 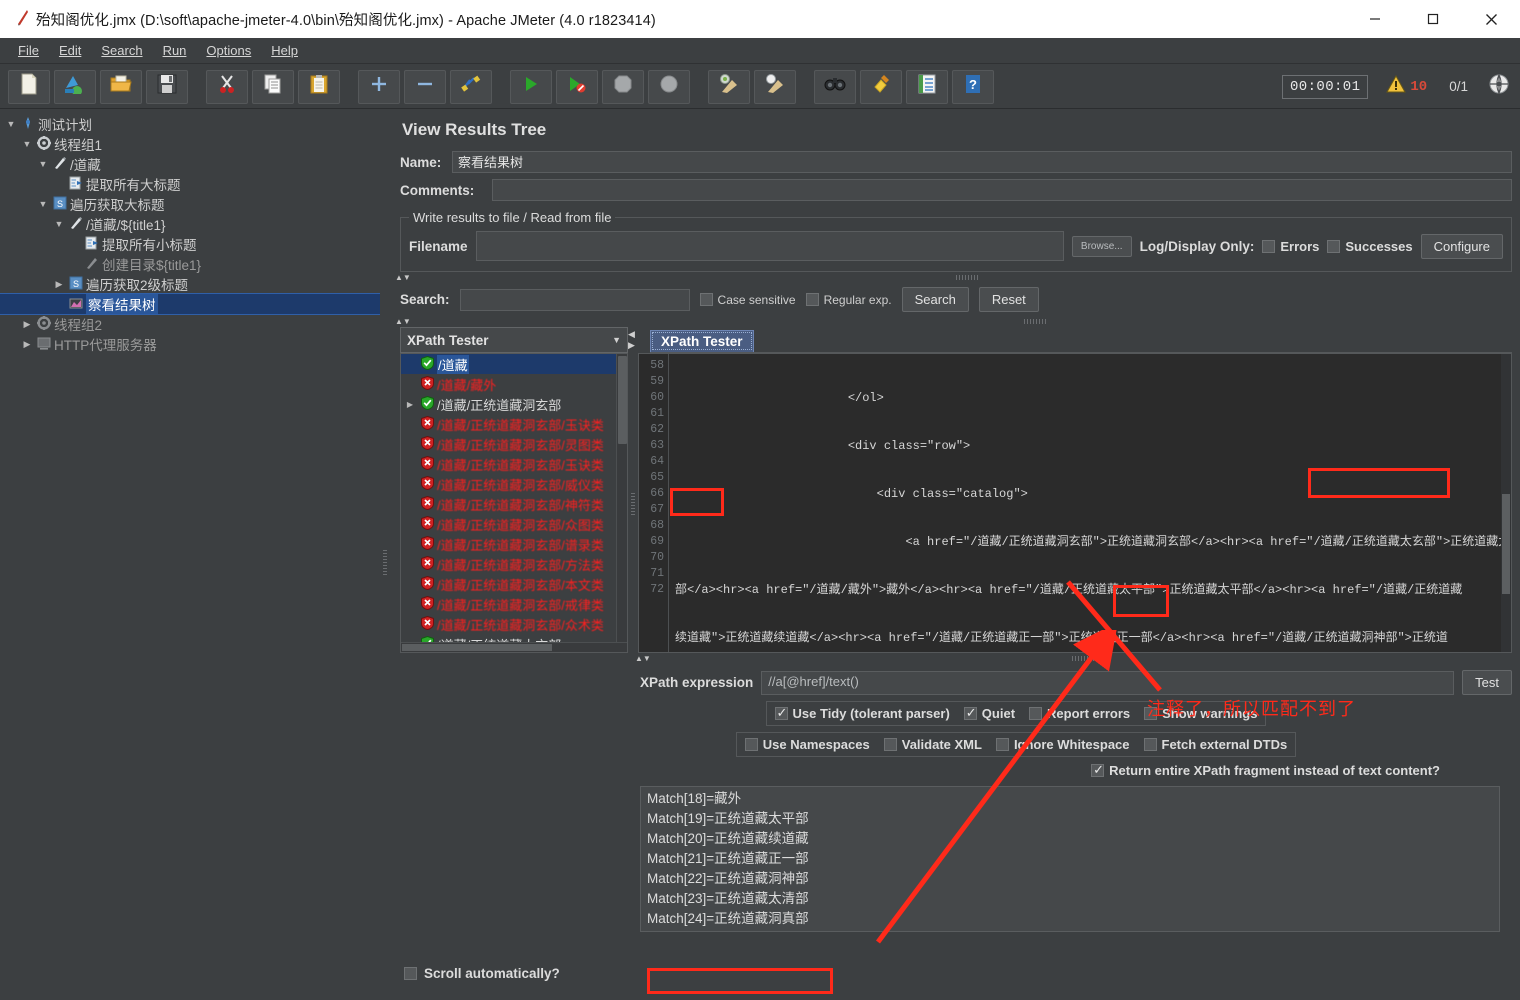 What do you see at coordinates (982, 162) in the screenshot?
I see `name-input: 察看结果树` at bounding box center [982, 162].